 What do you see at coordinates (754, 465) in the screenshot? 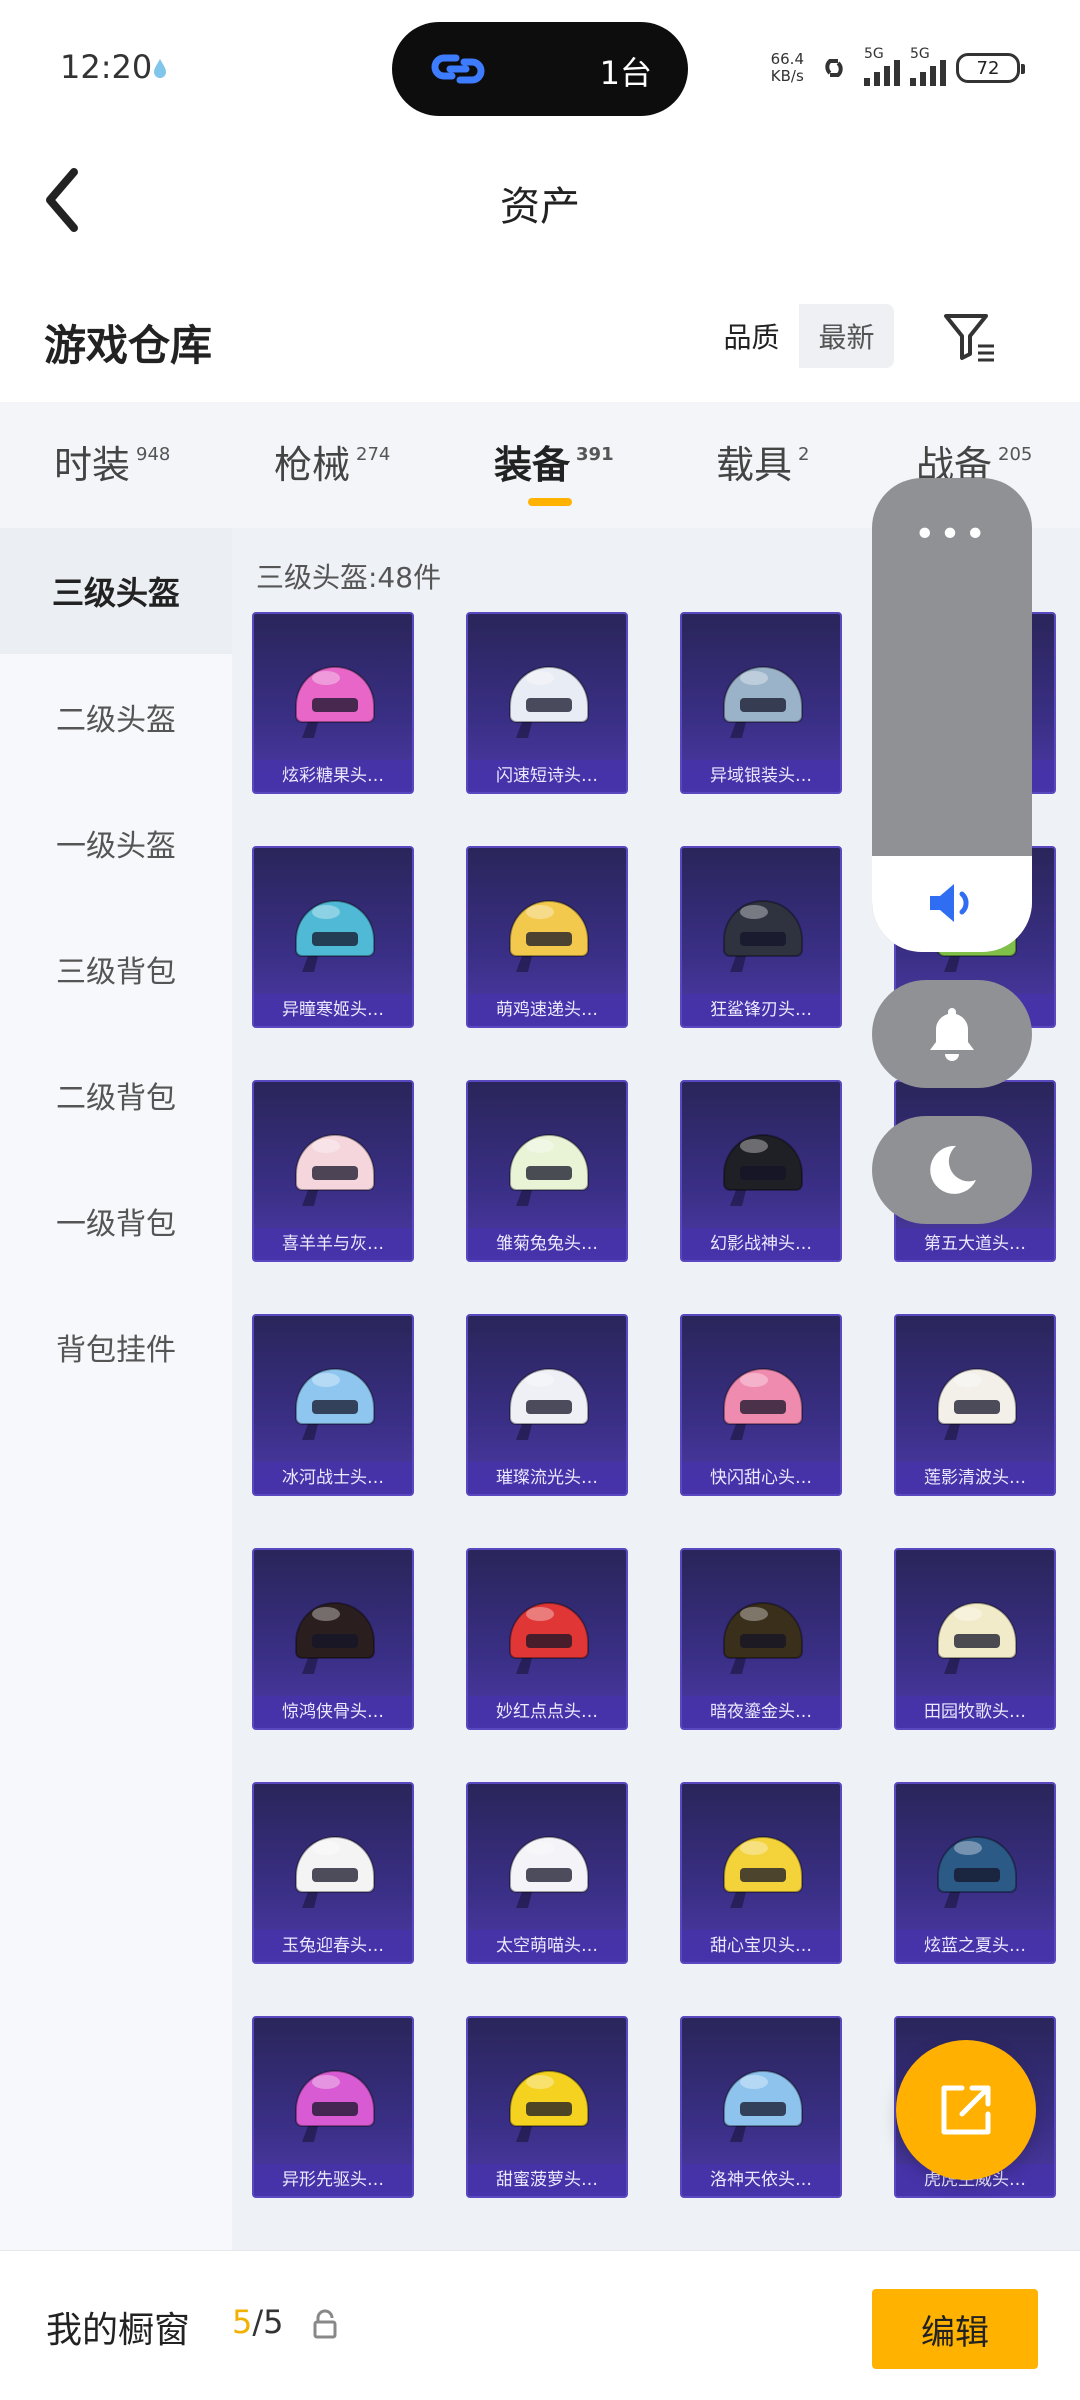
I see `tab-label: 载具` at bounding box center [754, 465].